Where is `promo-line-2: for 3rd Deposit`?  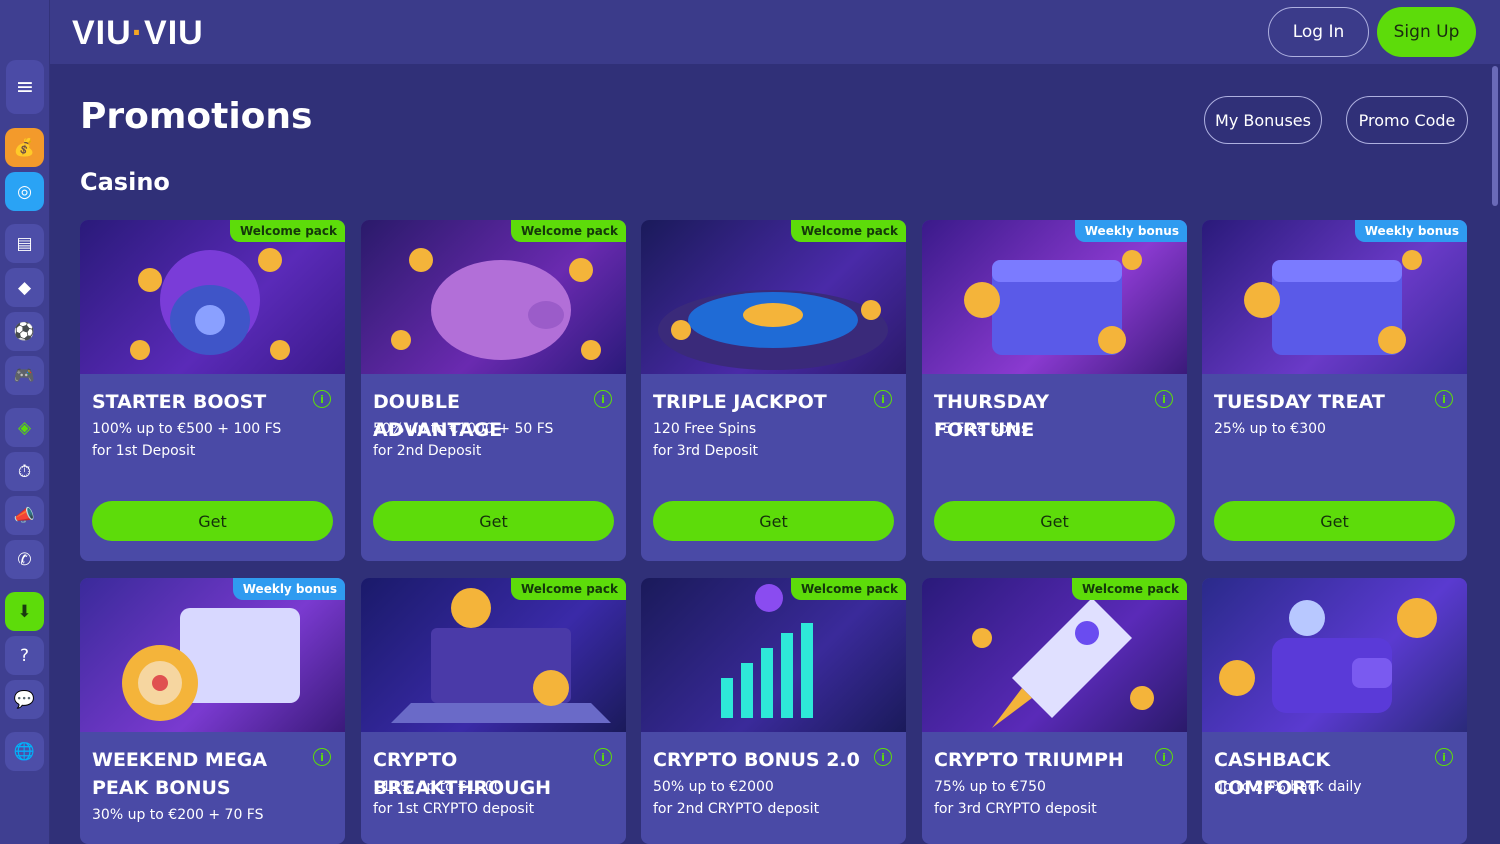 promo-line-2: for 3rd Deposit is located at coordinates (705, 451).